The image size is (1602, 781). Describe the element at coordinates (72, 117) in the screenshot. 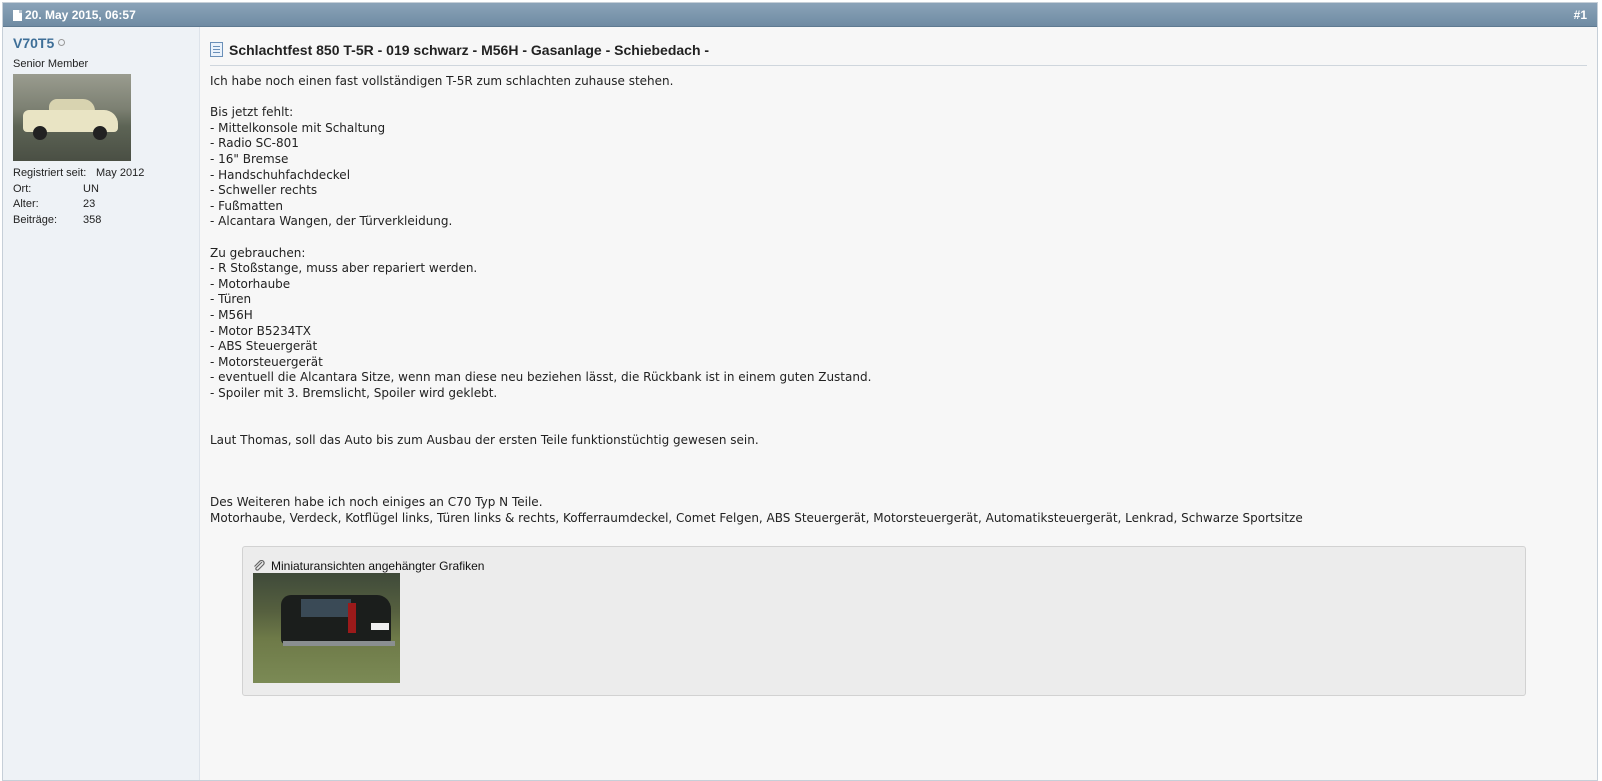

I see `avatar` at that location.